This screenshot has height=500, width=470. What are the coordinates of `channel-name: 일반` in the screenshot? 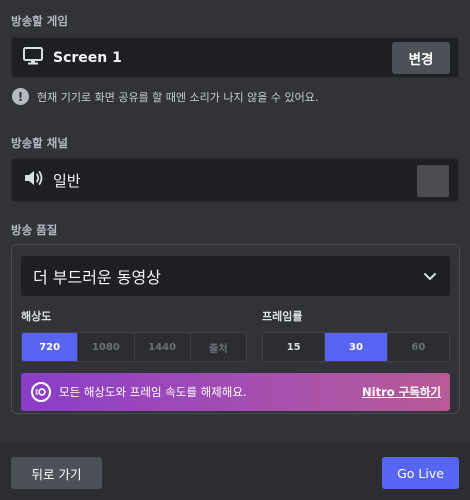 It's located at (67, 180).